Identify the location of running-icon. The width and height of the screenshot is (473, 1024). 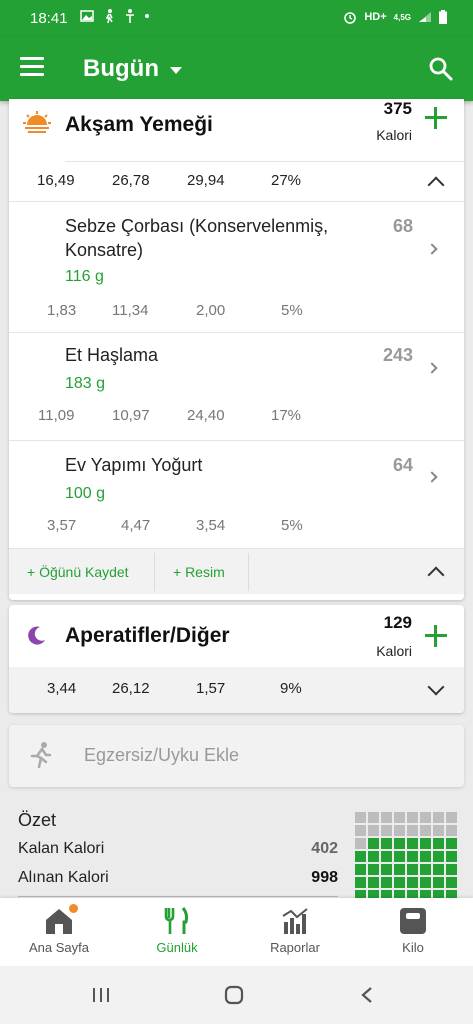
(41, 755).